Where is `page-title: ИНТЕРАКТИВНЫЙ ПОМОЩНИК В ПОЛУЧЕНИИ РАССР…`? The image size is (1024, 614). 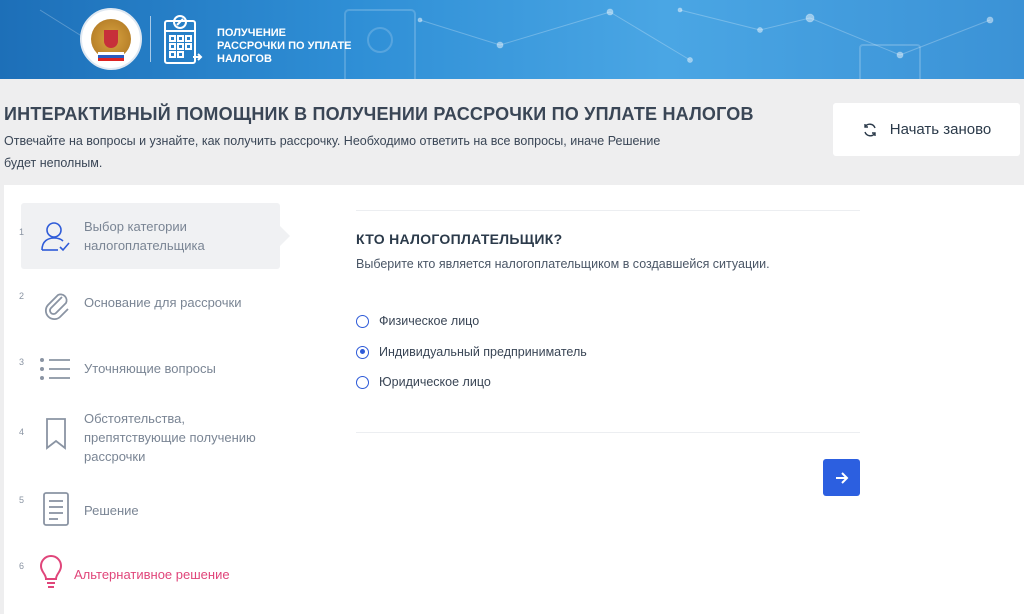
page-title: ИНТЕРАКТИВНЫЙ ПОМОЩНИК В ПОЛУЧЕНИИ РАССР… is located at coordinates (379, 114).